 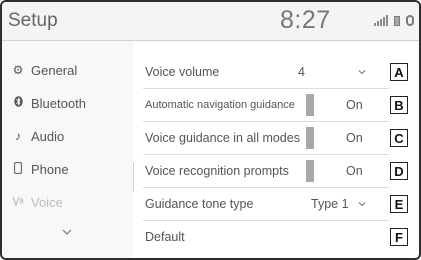 What do you see at coordinates (266, 237) in the screenshot?
I see `setting-row-default: Default` at bounding box center [266, 237].